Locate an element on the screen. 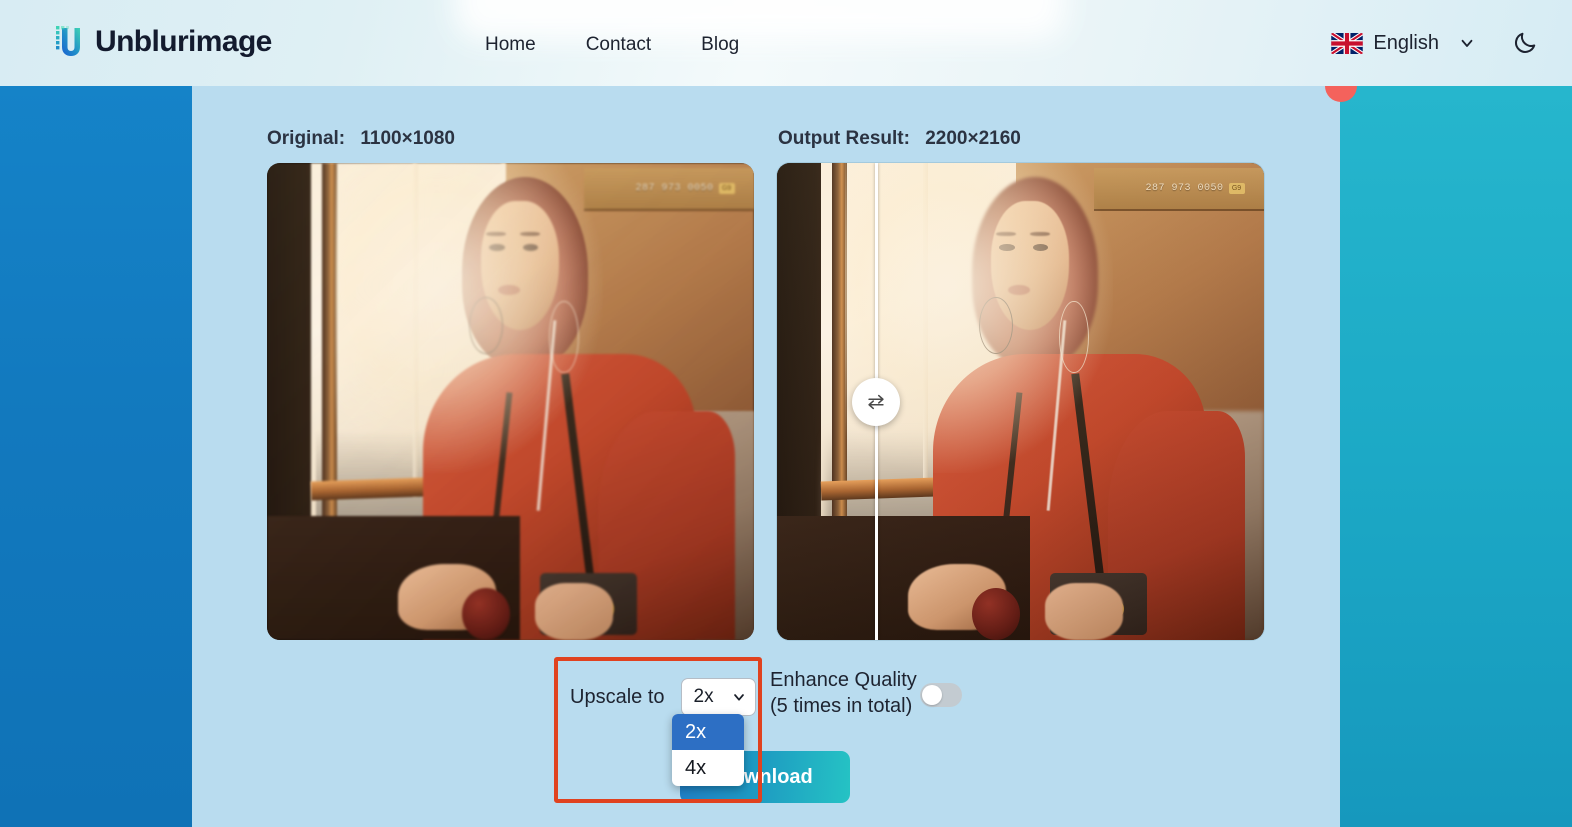  upscale-control-group: Upscale to 2x is located at coordinates (663, 697).